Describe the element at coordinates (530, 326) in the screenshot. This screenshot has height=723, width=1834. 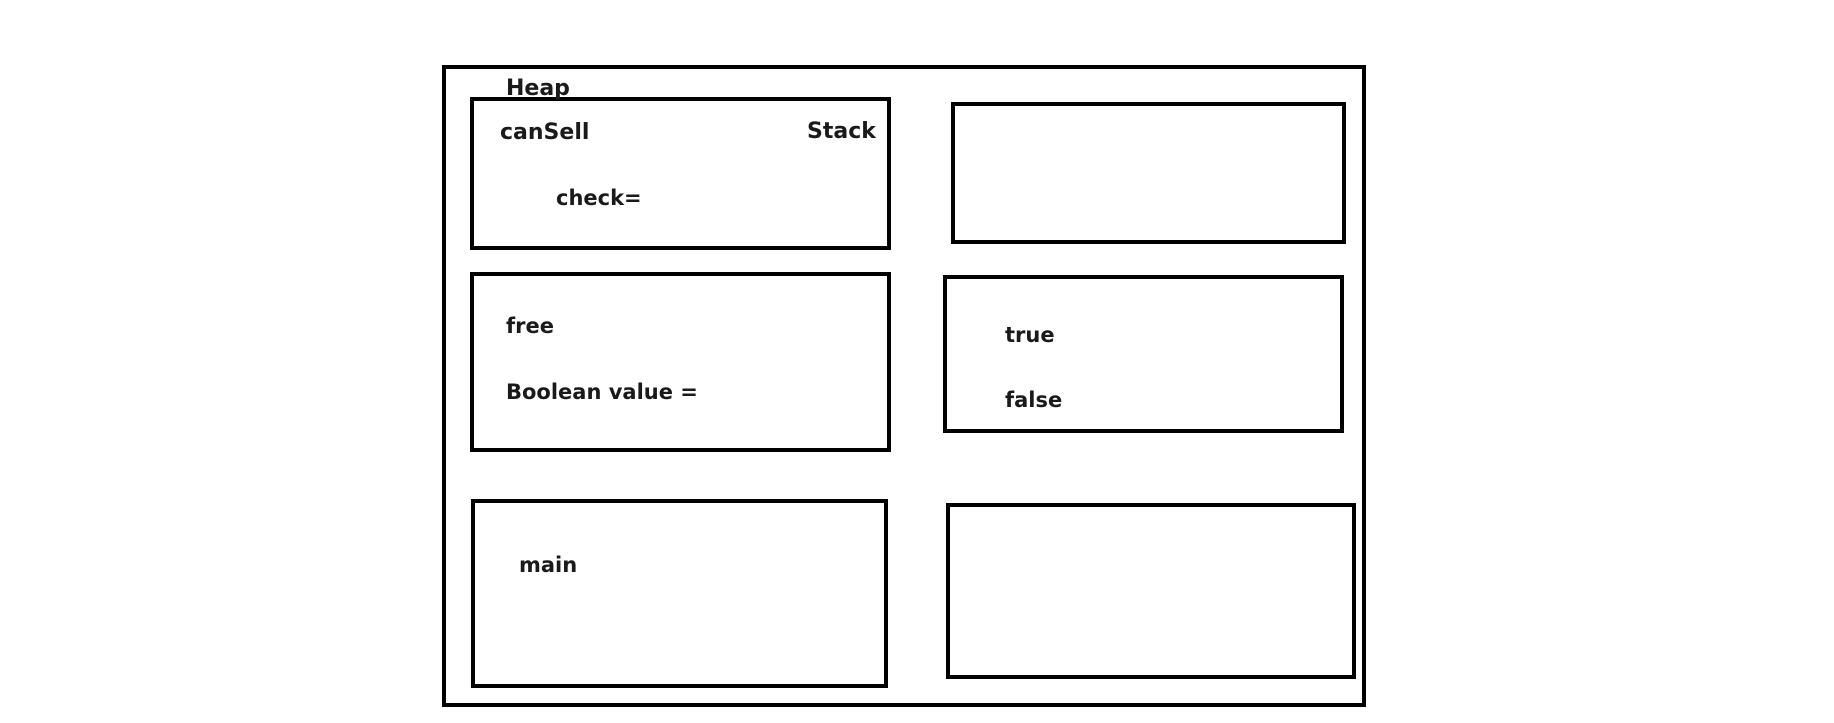
I see `free-frame-name: free` at that location.